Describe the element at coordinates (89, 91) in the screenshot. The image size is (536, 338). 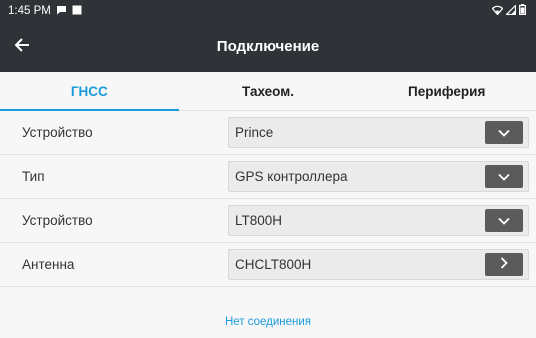
I see `tab-gnss: ГНСС` at that location.